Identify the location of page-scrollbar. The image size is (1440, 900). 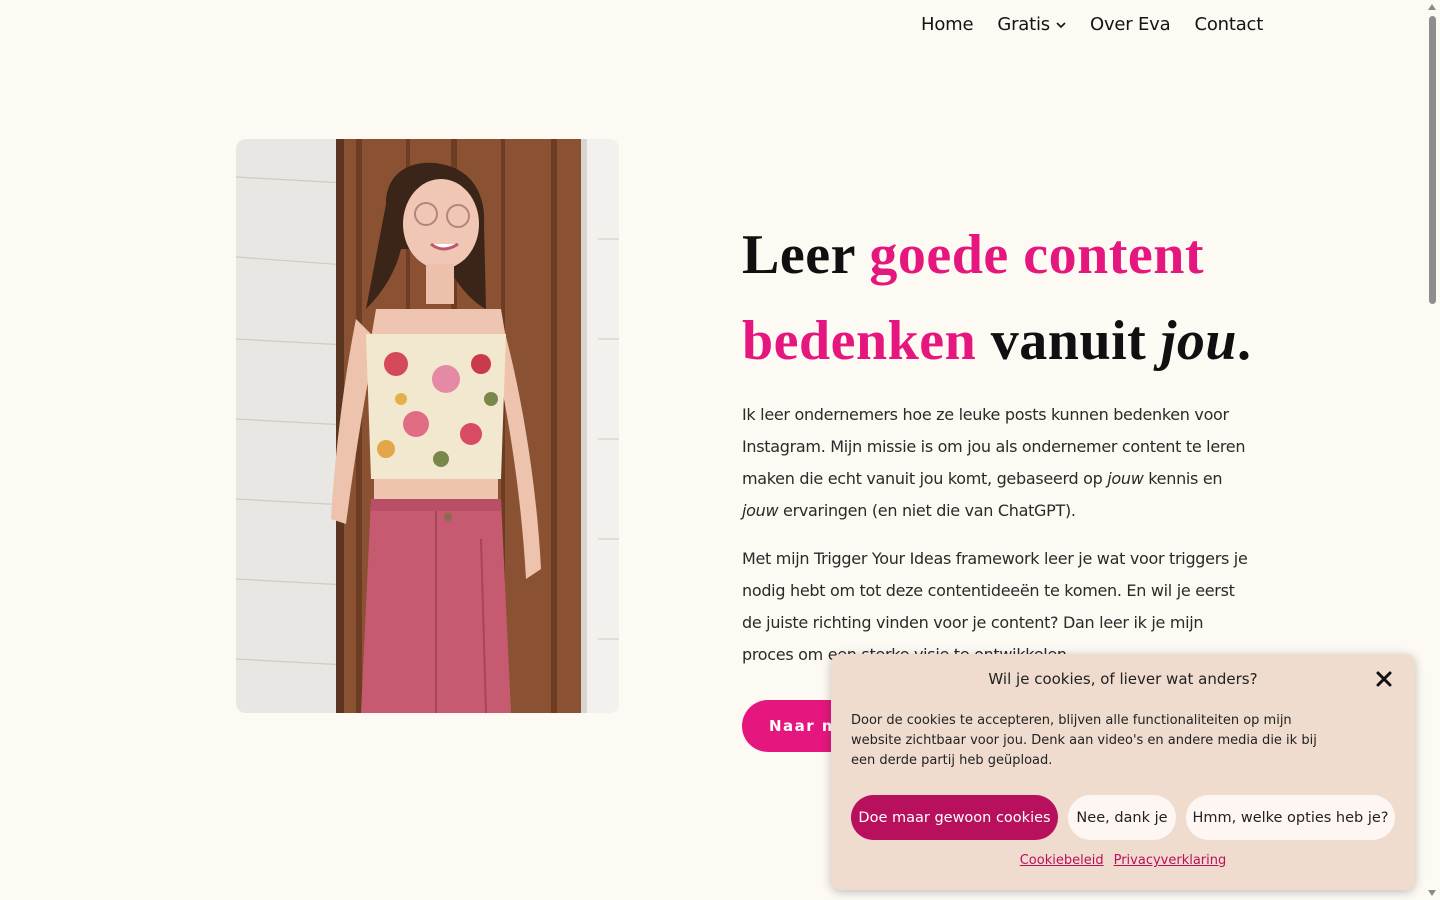
(1432, 450).